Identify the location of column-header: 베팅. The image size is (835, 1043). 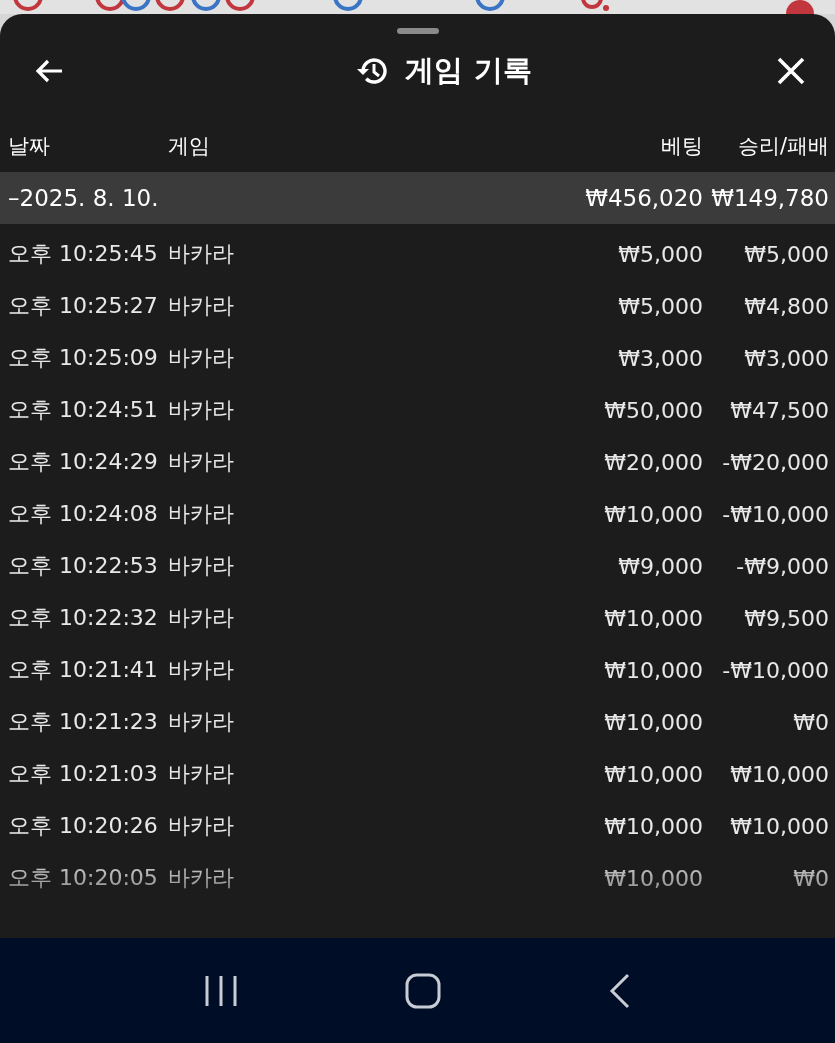
(681, 146).